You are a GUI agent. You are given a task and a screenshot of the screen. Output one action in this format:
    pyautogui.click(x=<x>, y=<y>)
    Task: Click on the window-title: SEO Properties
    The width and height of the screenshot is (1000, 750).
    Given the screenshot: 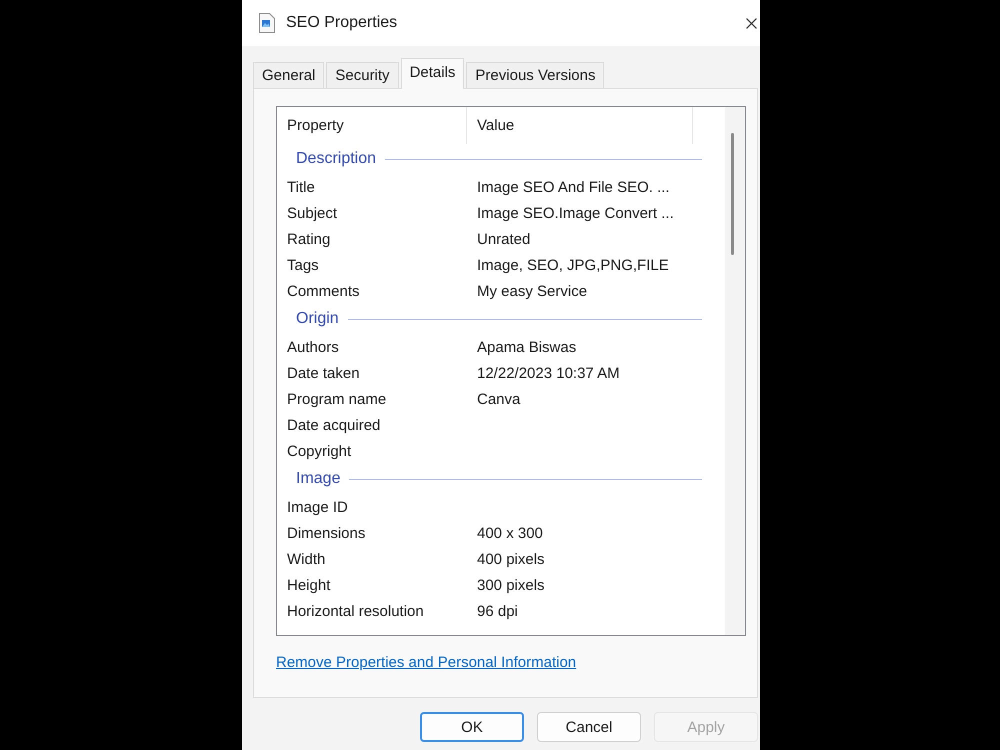 What is the action you would take?
    pyautogui.click(x=342, y=23)
    